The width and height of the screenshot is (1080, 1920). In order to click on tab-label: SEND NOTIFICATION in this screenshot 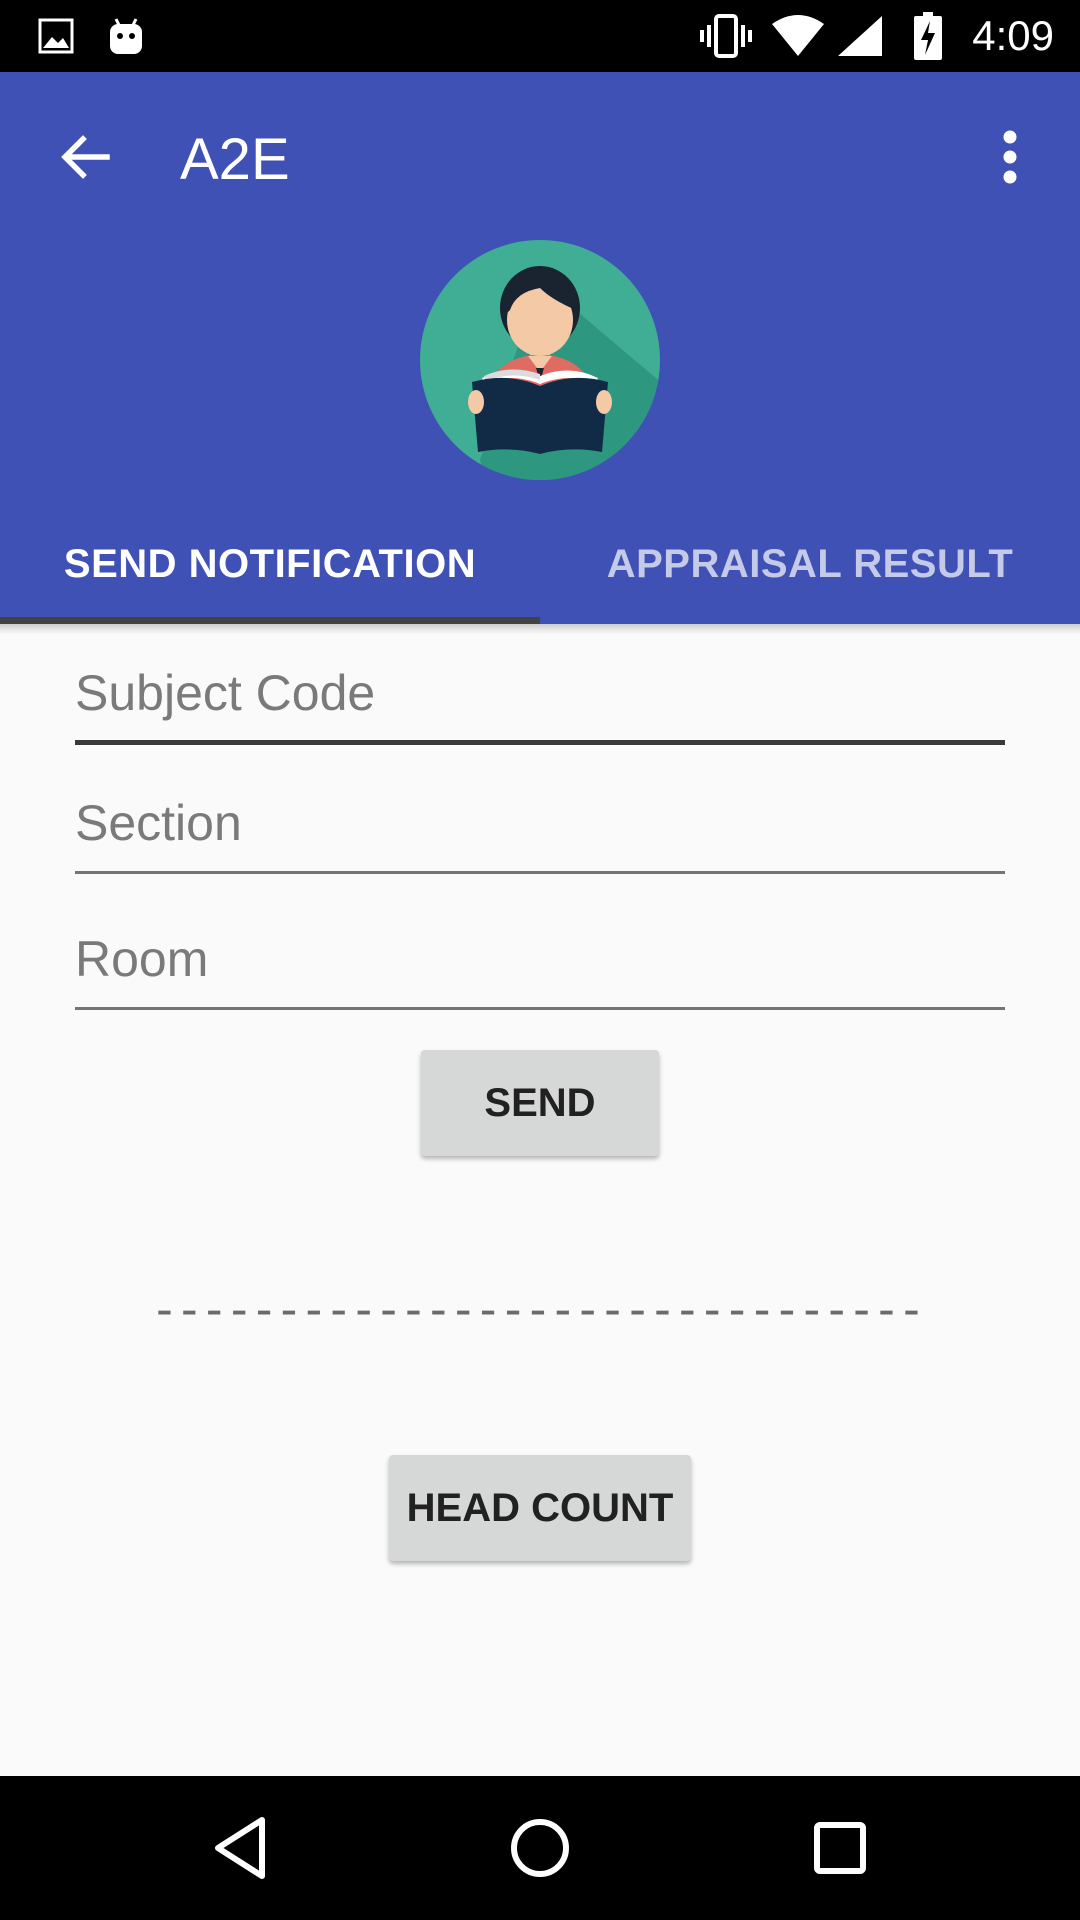, I will do `click(270, 563)`.